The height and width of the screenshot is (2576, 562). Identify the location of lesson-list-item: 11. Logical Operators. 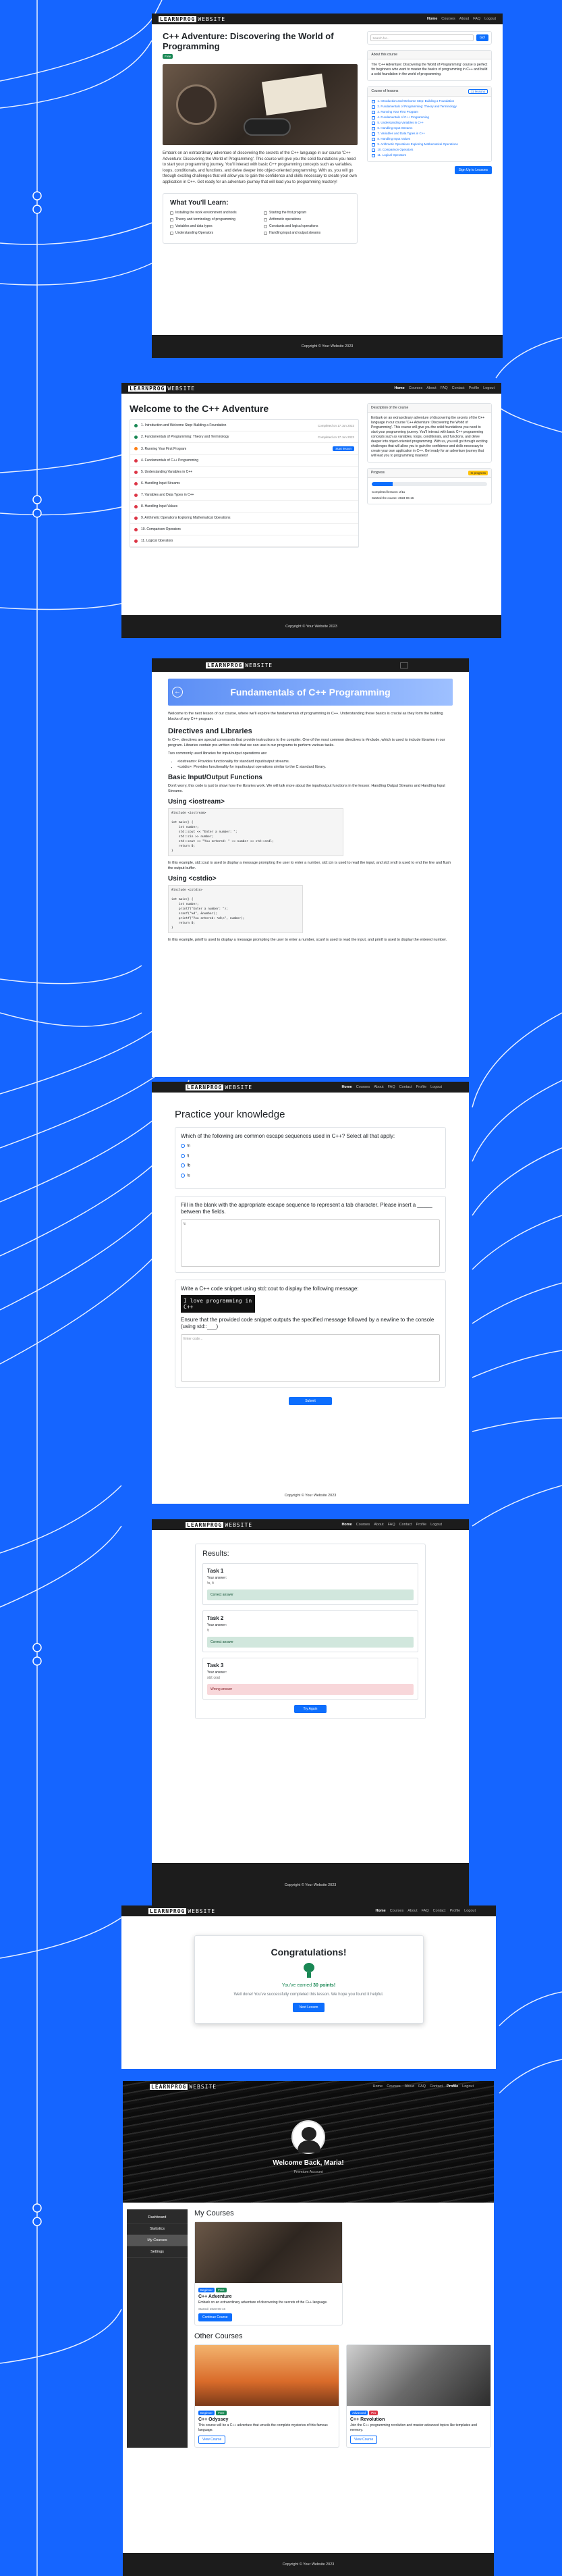
(429, 155).